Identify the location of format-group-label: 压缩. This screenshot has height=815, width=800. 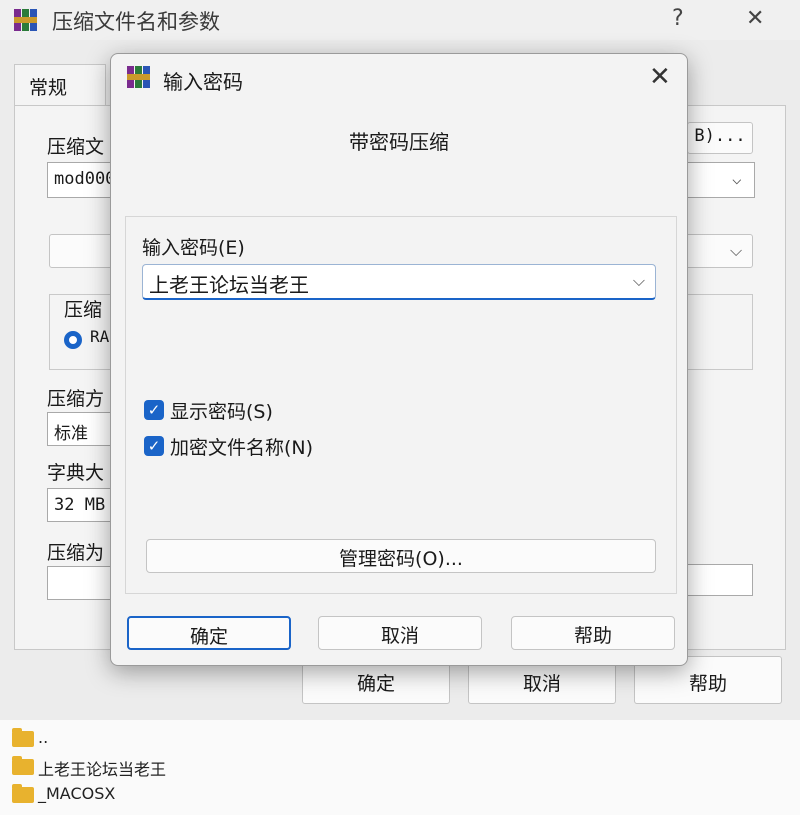
(83, 310).